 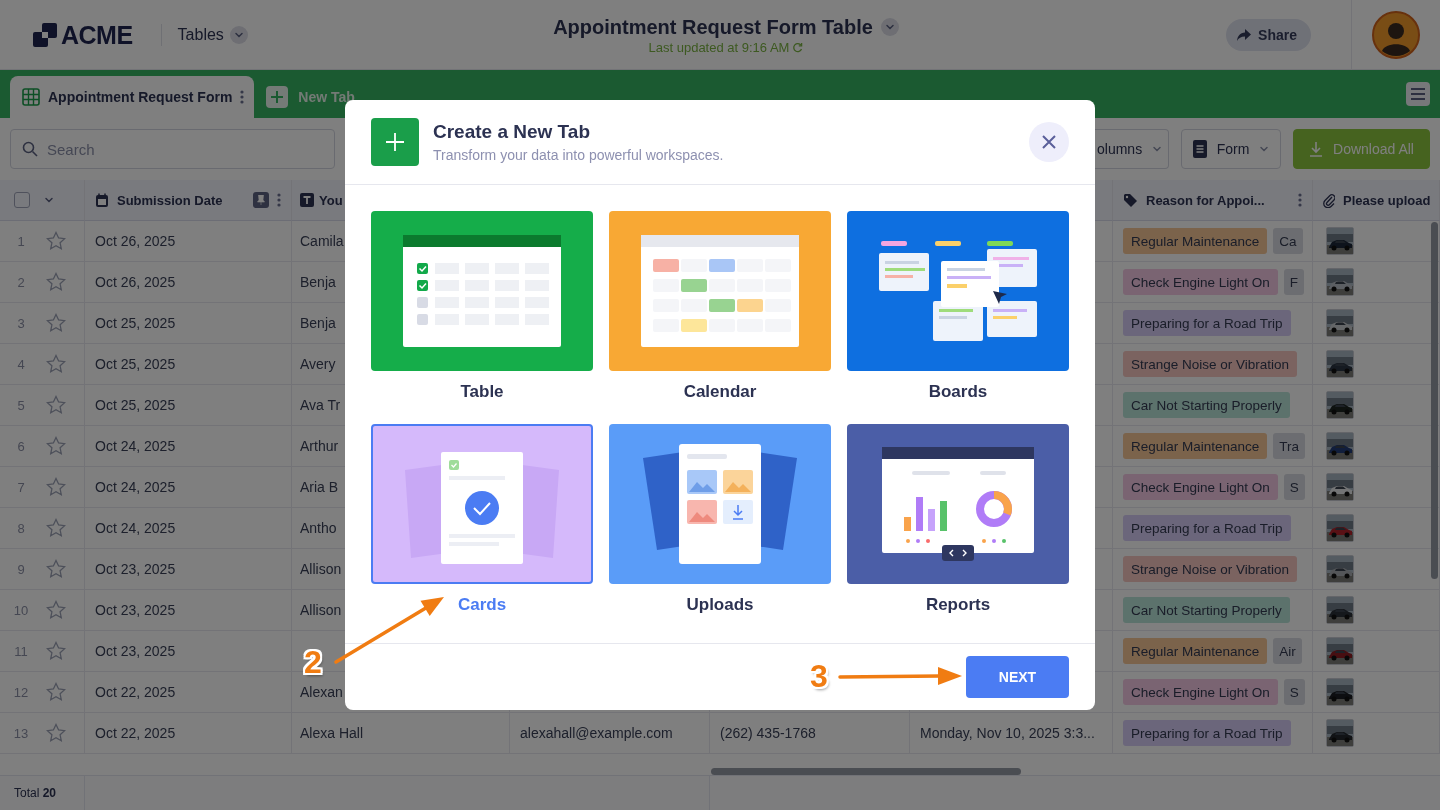 What do you see at coordinates (819, 676) in the screenshot?
I see `step-number: 3` at bounding box center [819, 676].